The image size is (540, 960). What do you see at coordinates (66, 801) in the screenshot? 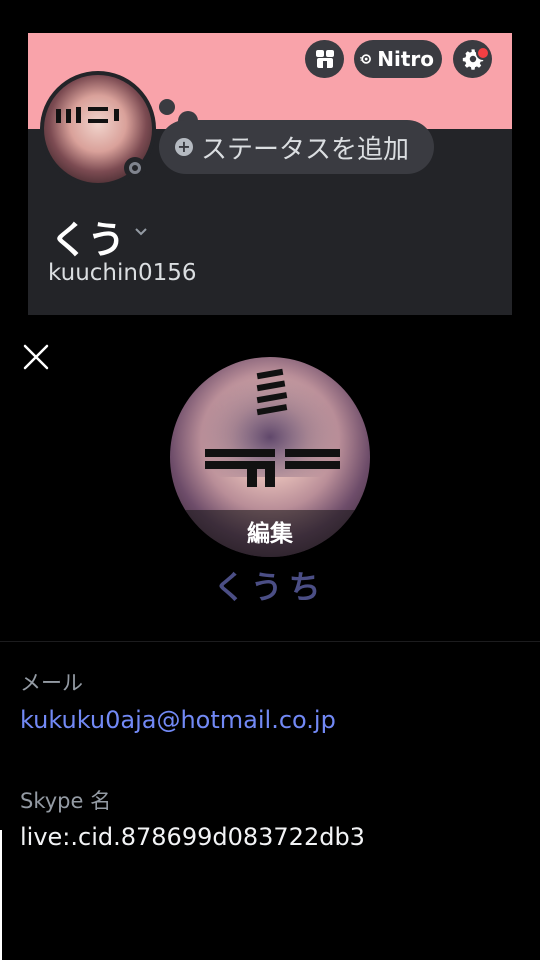
I see `skype-label: Skype 名` at bounding box center [66, 801].